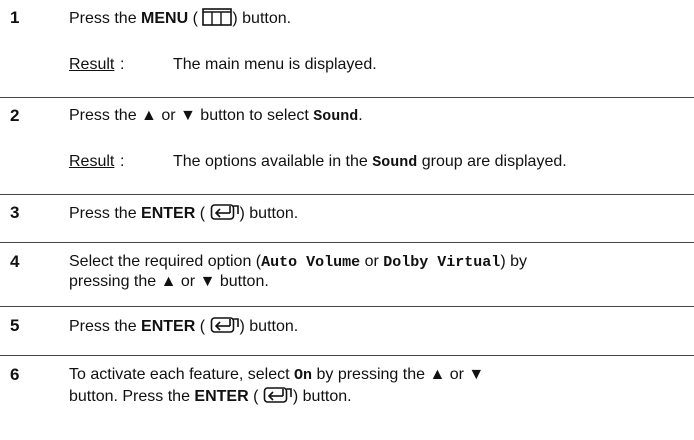  Describe the element at coordinates (210, 396) in the screenshot. I see `step-instruction-cont: button. Press the ENTER ( ) button.` at that location.